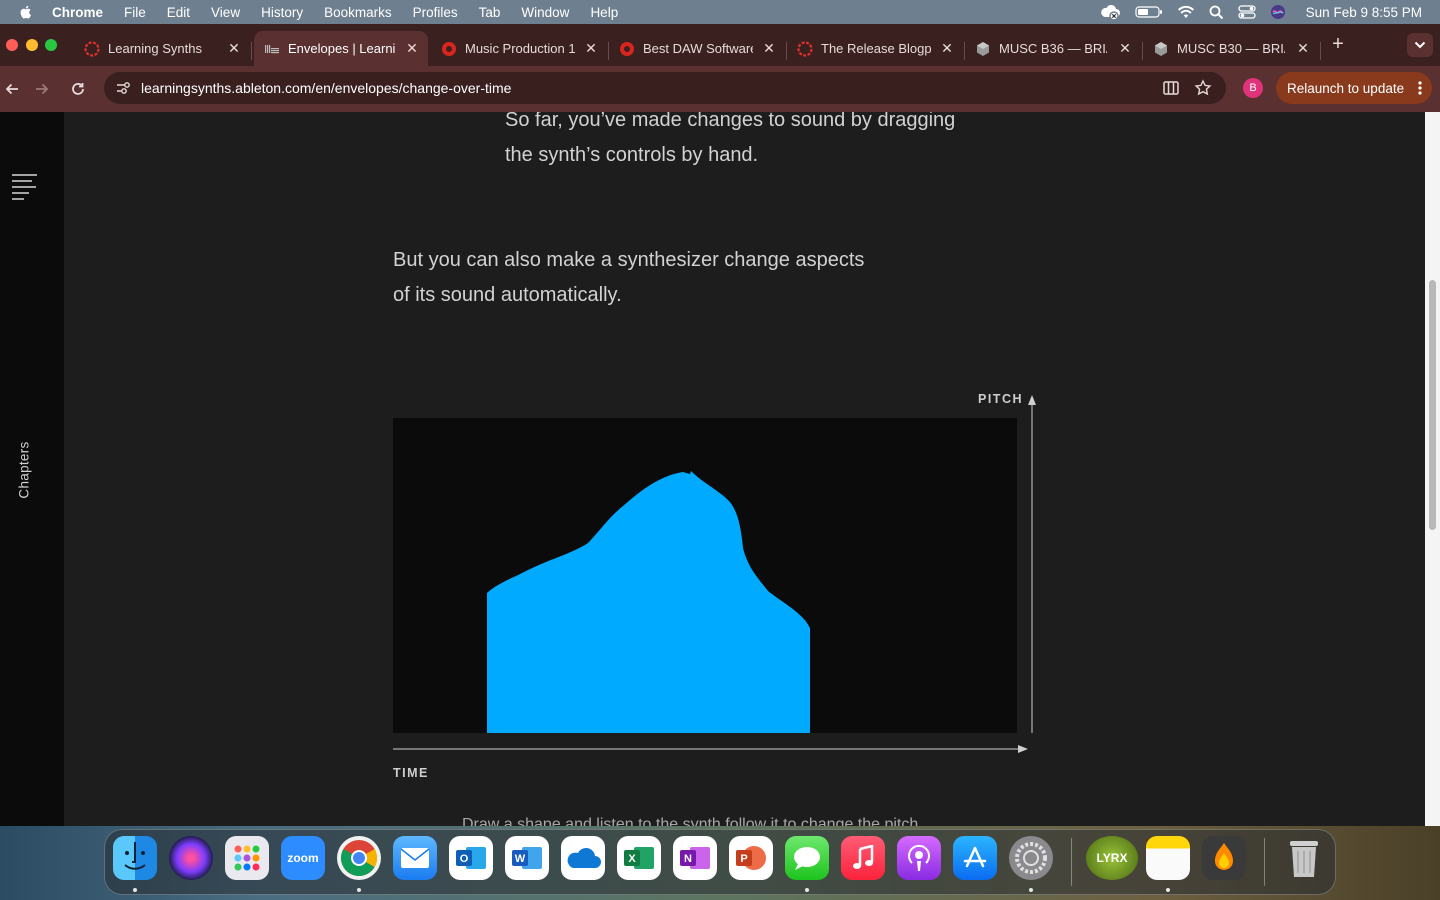  What do you see at coordinates (1247, 12) in the screenshot?
I see `control-center-icon` at bounding box center [1247, 12].